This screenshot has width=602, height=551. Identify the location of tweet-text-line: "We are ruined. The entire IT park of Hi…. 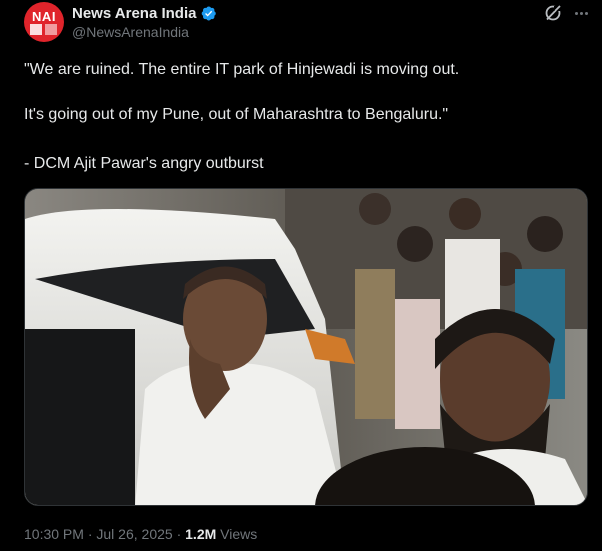
(242, 69).